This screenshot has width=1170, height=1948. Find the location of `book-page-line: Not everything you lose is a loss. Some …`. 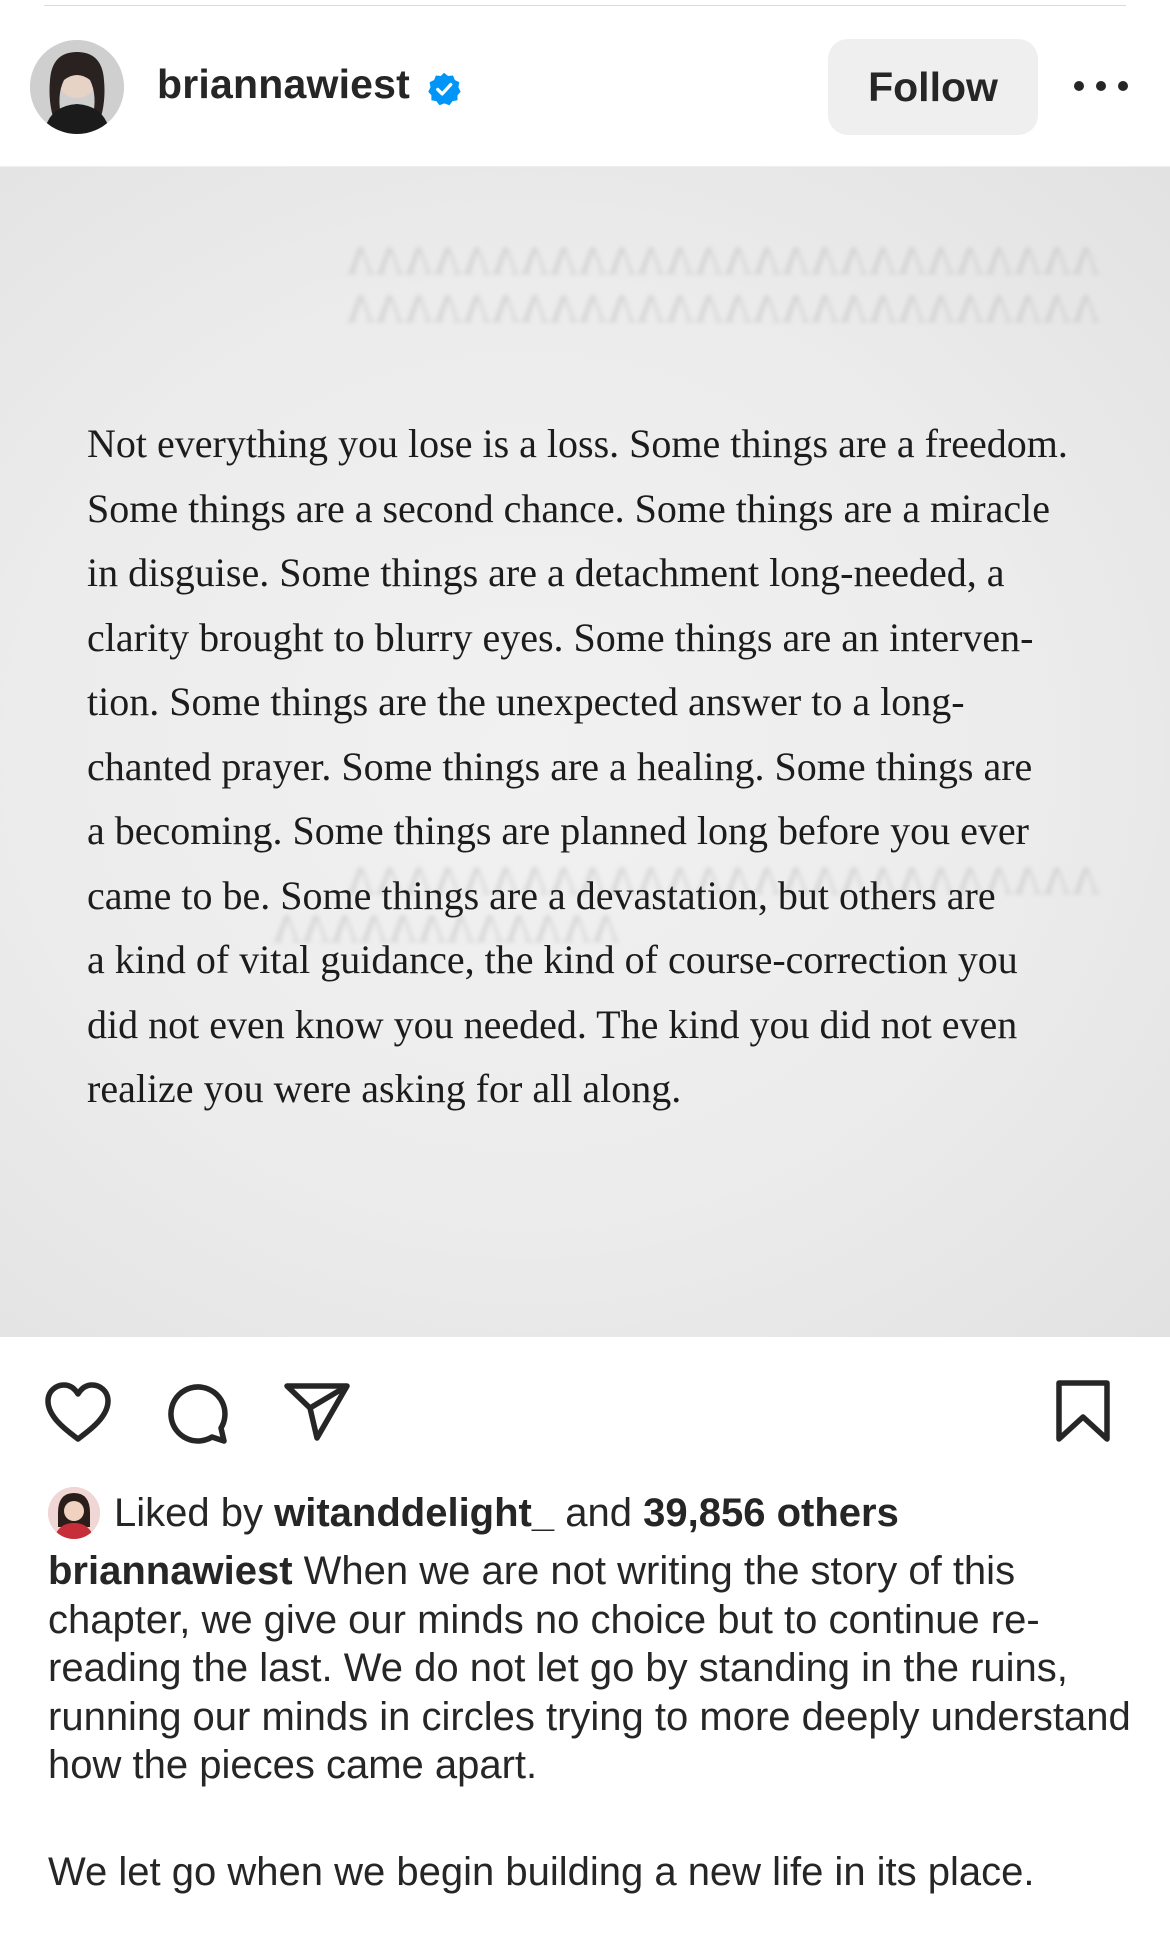

book-page-line: Not everything you lose is a loss. Some … is located at coordinates (577, 443).